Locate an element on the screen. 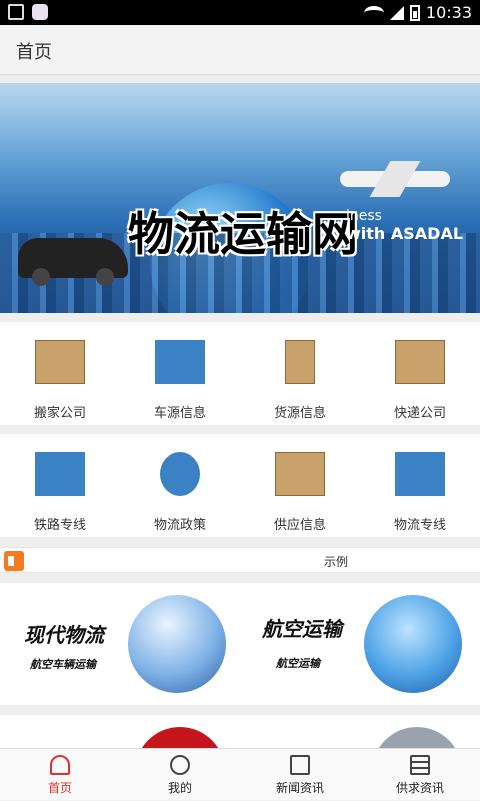 This screenshot has height=801, width=480. bottom-tab-bar: 首页 我的 新闻资讯 供求资讯 is located at coordinates (240, 774).